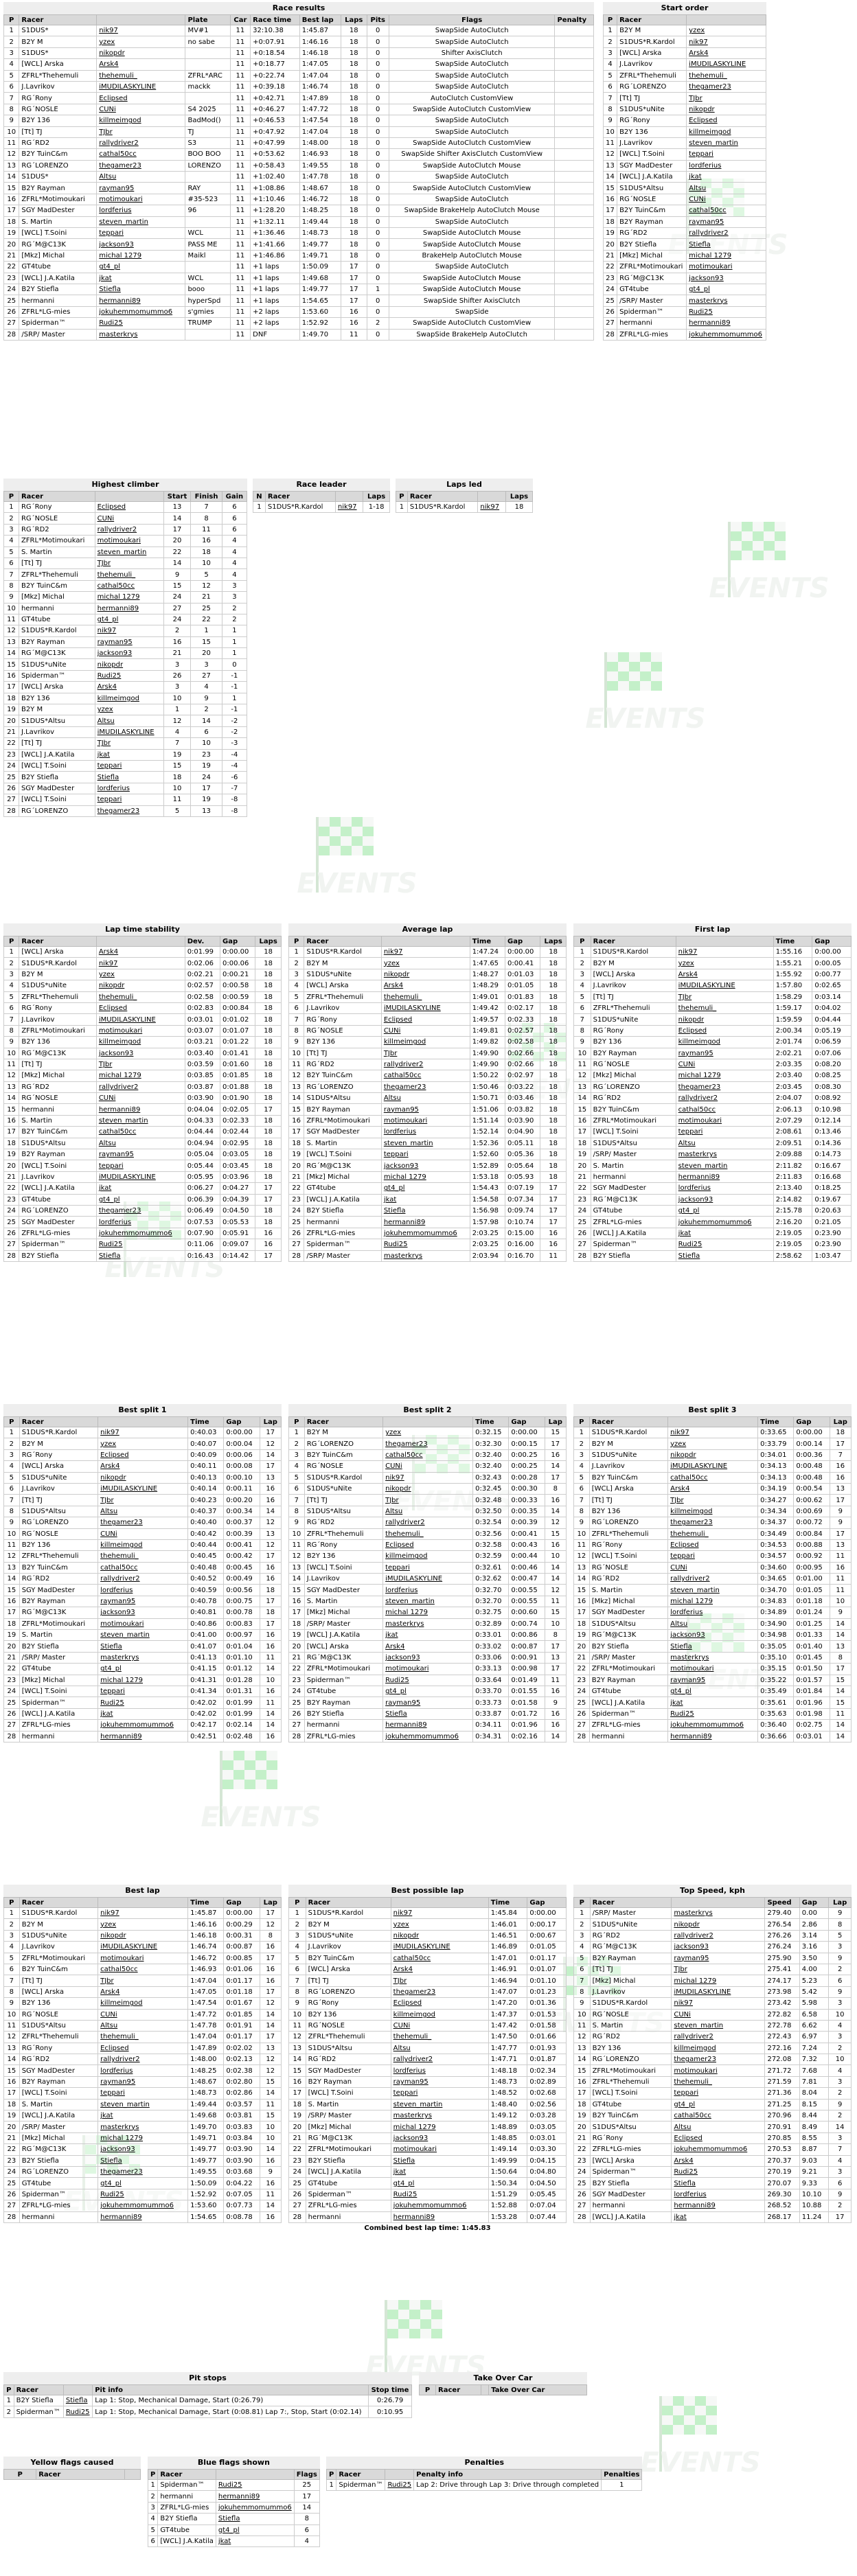  Describe the element at coordinates (622, 2474) in the screenshot. I see `column-header: Penalties` at that location.